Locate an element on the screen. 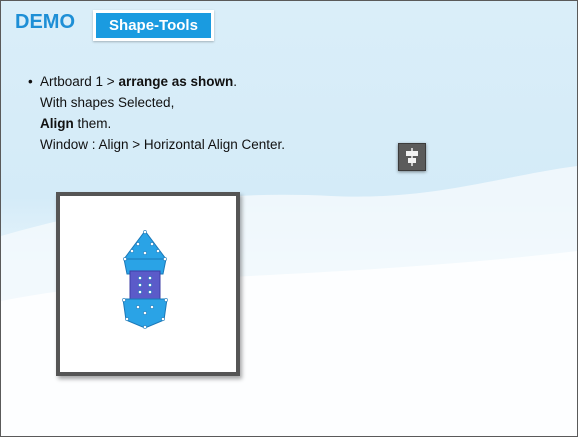 The image size is (578, 437). demo-label: DEMO is located at coordinates (45, 22).